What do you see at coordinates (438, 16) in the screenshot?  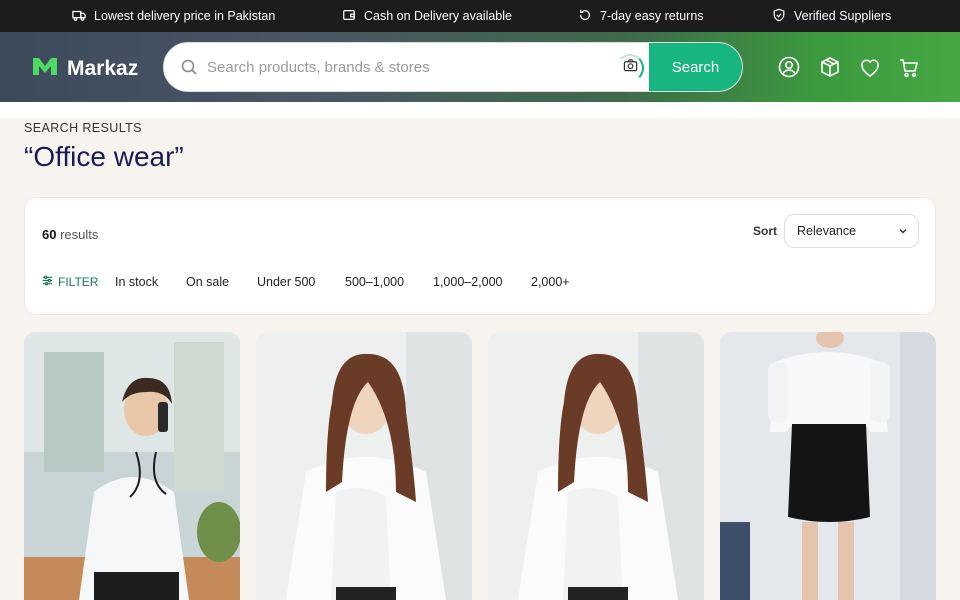 I see `announcement-text: Cash on Delivery available` at bounding box center [438, 16].